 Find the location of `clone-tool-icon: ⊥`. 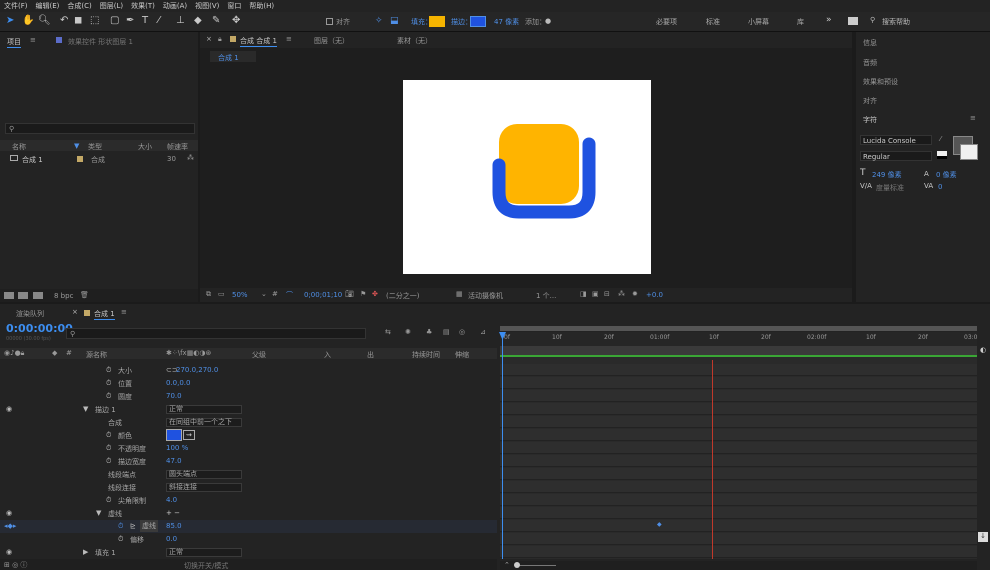

clone-tool-icon: ⊥ is located at coordinates (180, 21).